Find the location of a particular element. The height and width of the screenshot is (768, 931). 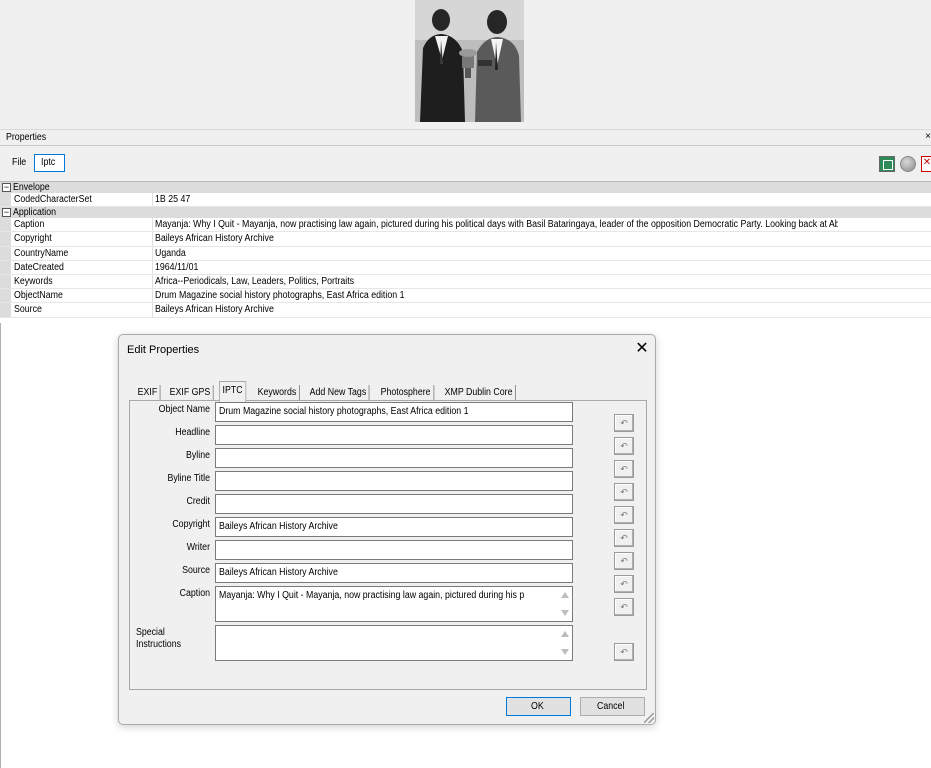

file-label: File is located at coordinates (19, 162).